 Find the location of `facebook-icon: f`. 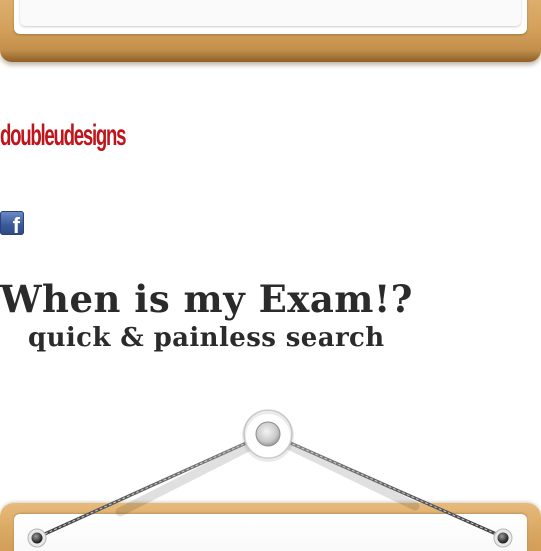

facebook-icon: f is located at coordinates (12, 224).